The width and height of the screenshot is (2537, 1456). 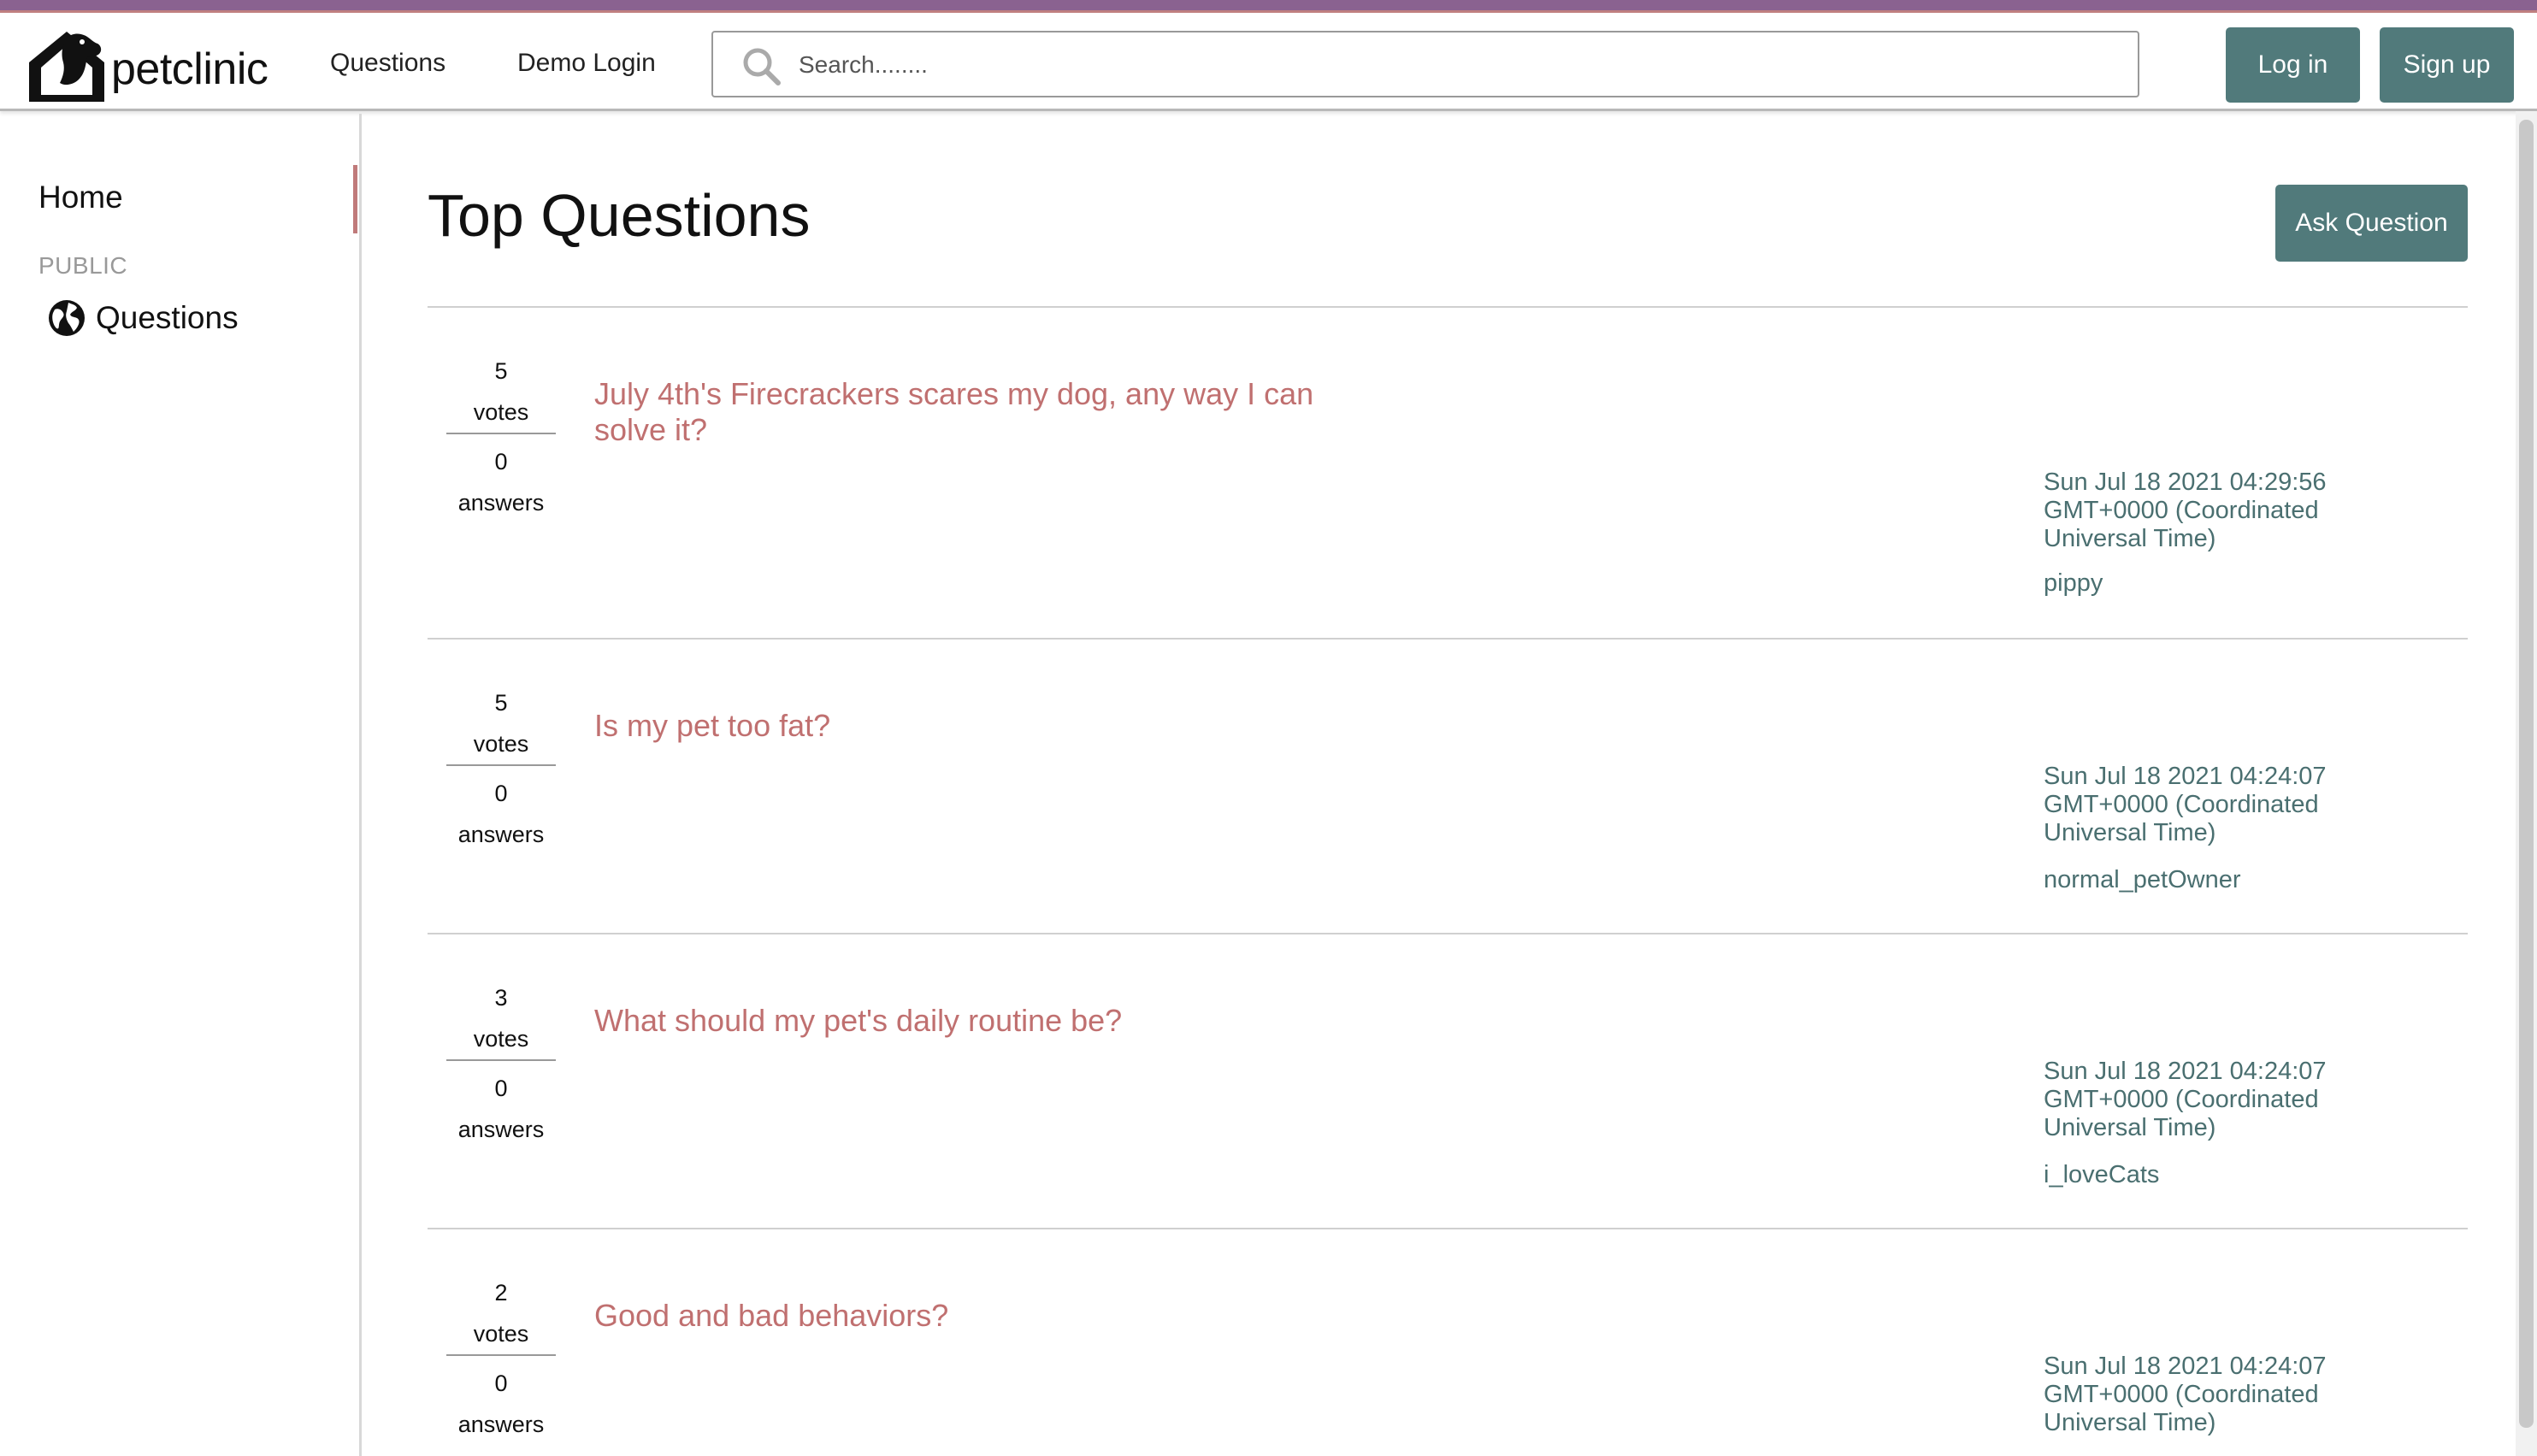 I want to click on page-title: Top Questions, so click(x=619, y=215).